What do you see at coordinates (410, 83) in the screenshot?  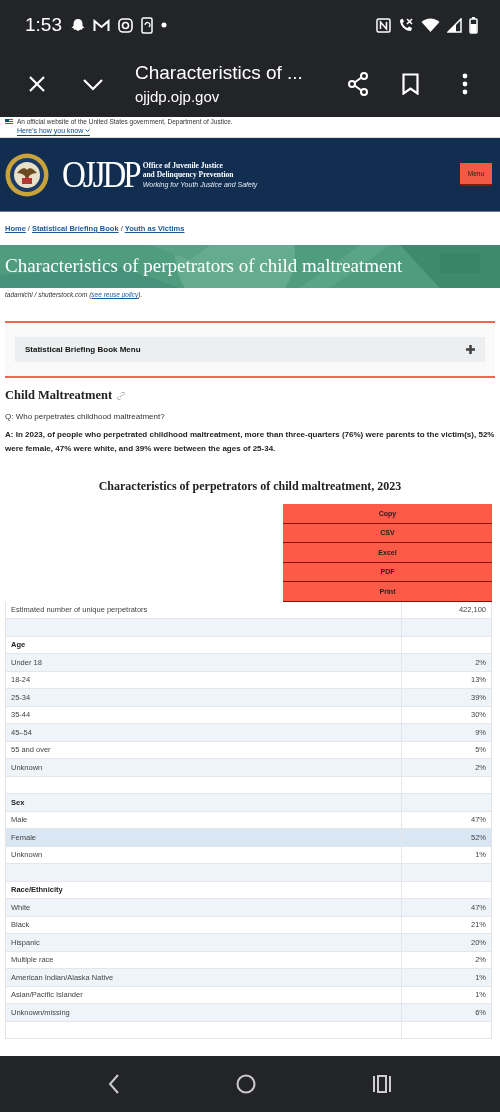 I see `bookmark-icon` at bounding box center [410, 83].